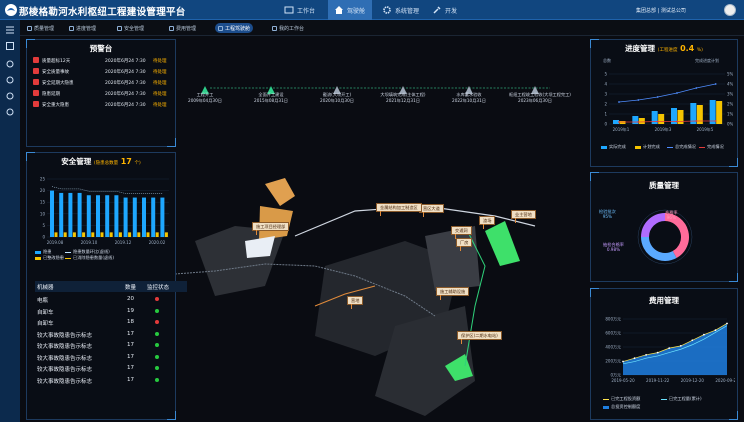 This screenshot has height=422, width=744. What do you see at coordinates (101, 48) in the screenshot?
I see `warning-title: 预警台` at bounding box center [101, 48].